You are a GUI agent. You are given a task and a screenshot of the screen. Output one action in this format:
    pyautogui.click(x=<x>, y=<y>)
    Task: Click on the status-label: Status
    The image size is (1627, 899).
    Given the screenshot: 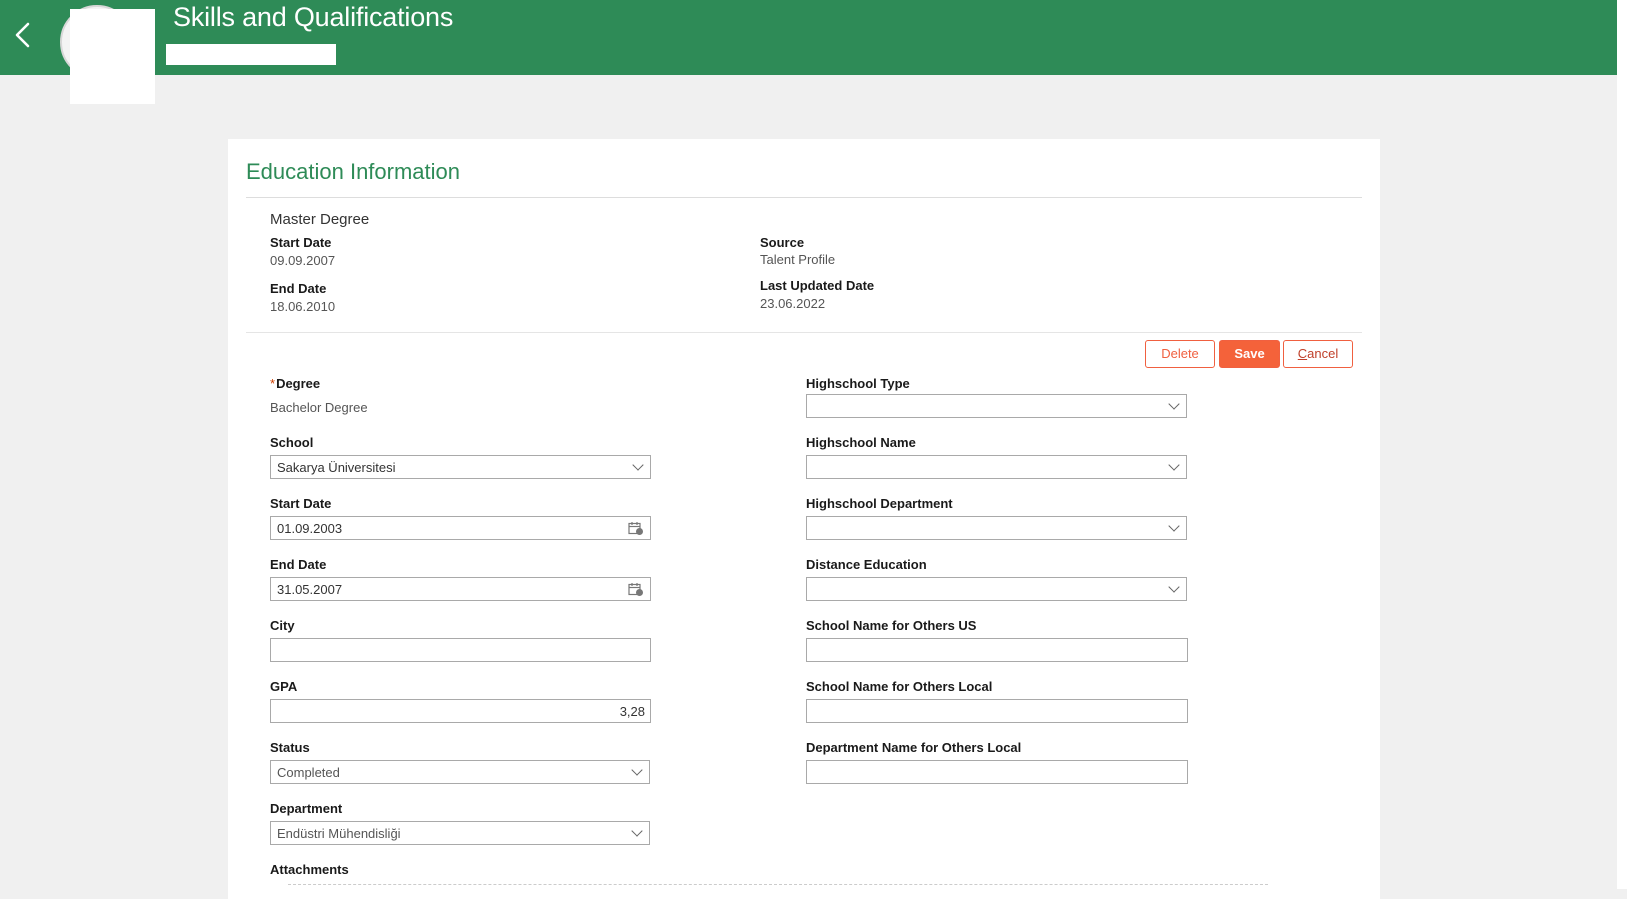 What is the action you would take?
    pyautogui.click(x=290, y=747)
    